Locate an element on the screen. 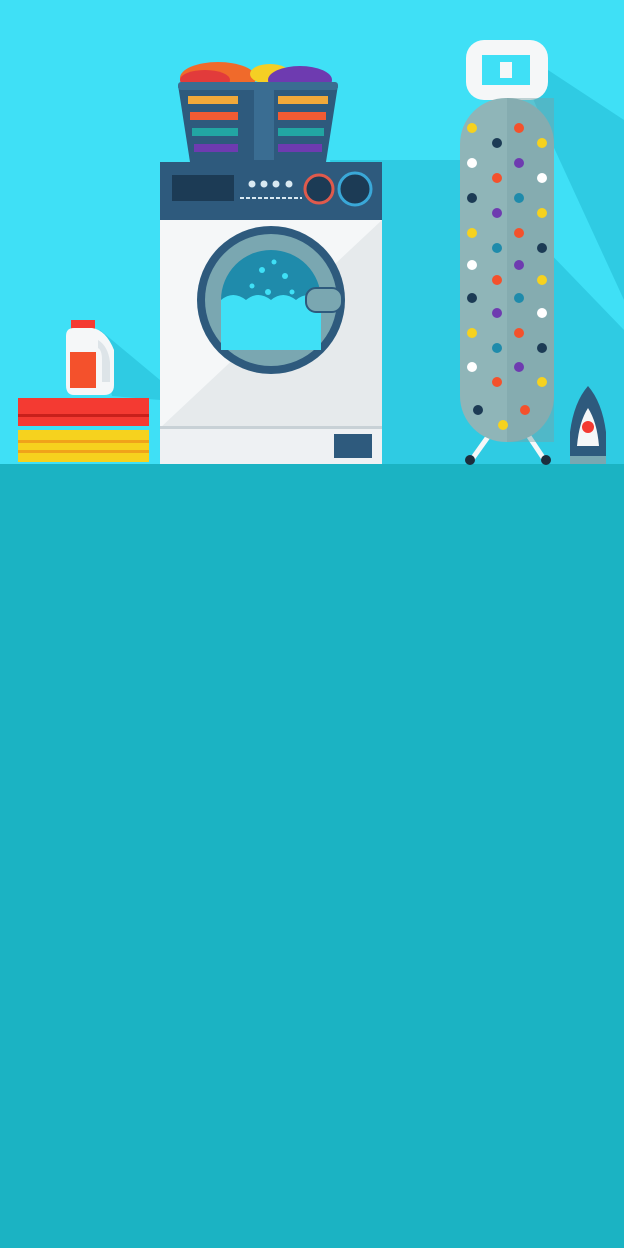 Image resolution: width=624 pixels, height=1248 pixels. folded-towels-icon is located at coordinates (83, 430).